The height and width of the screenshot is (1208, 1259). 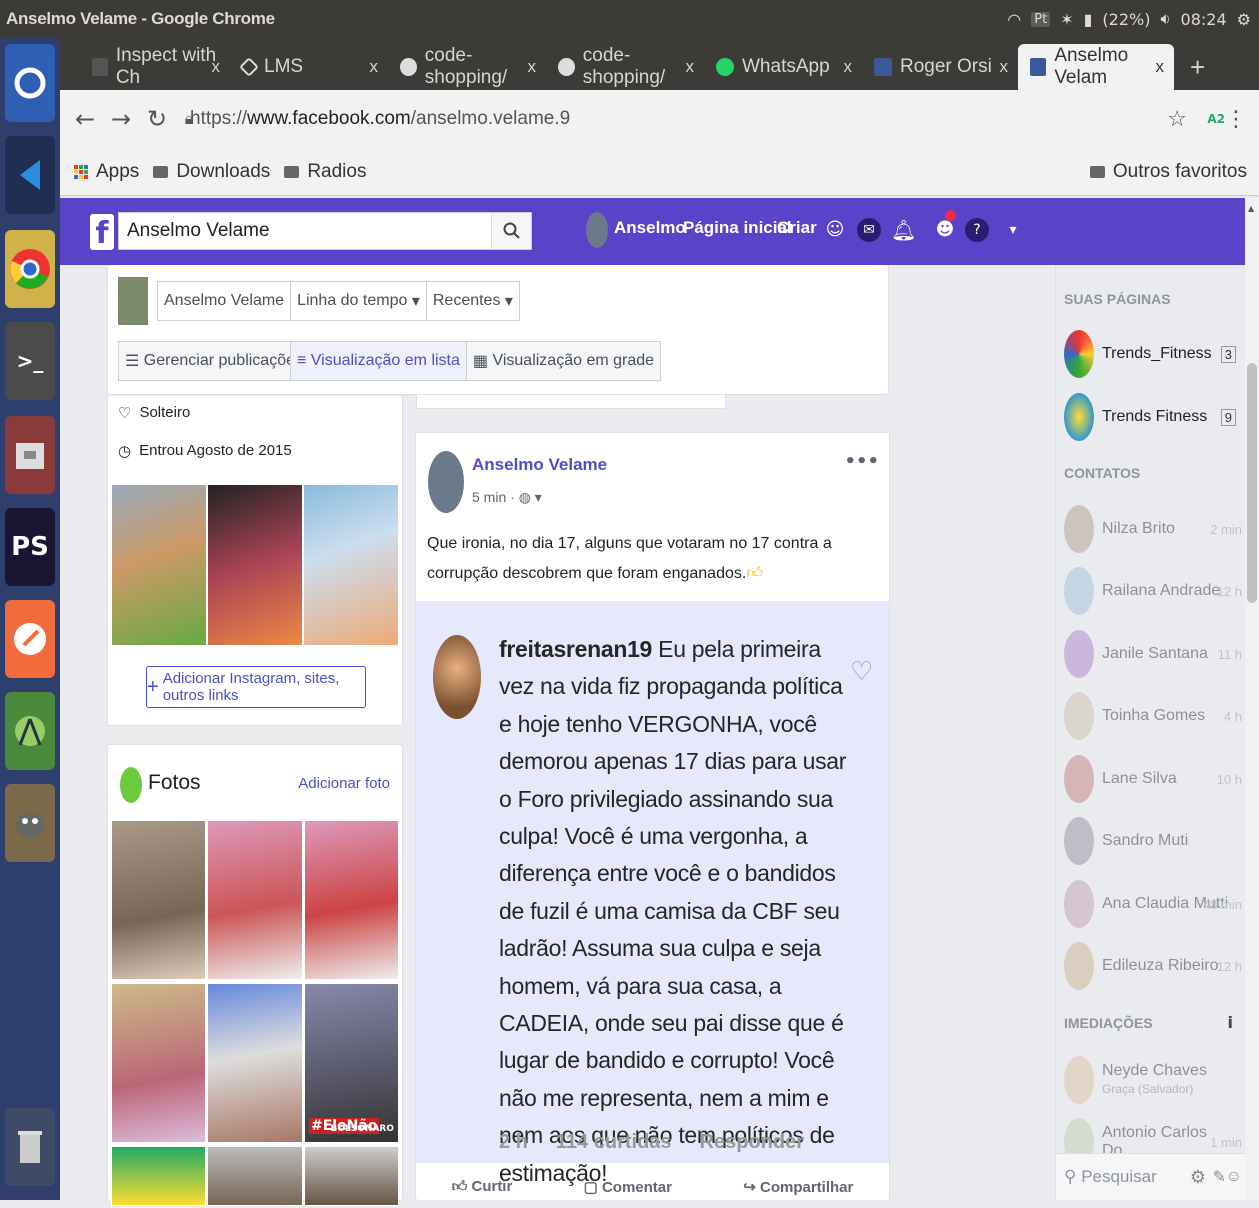 I want to click on home-link: Página inicial, so click(x=737, y=228).